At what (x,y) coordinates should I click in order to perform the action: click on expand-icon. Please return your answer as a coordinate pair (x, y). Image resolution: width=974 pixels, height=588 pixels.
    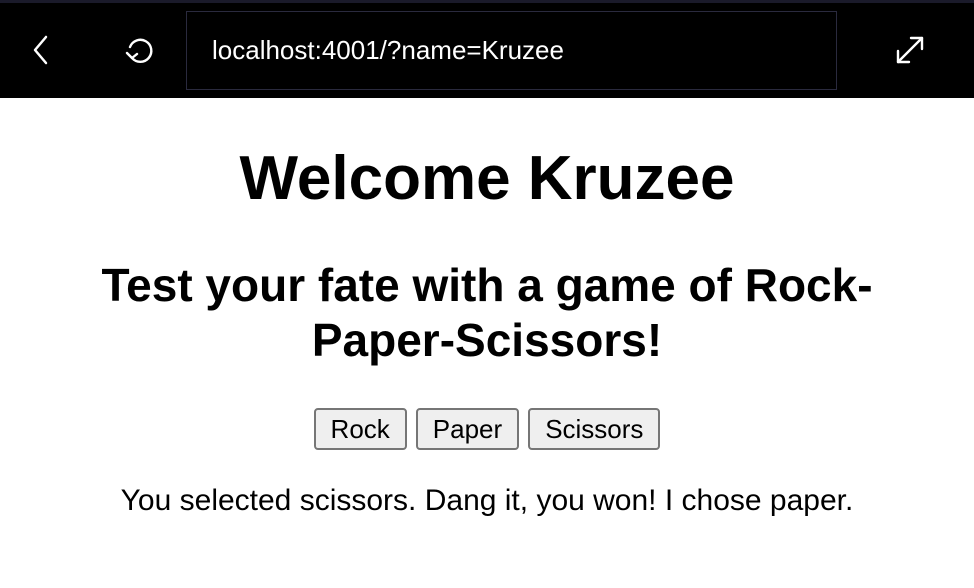
    Looking at the image, I should click on (910, 50).